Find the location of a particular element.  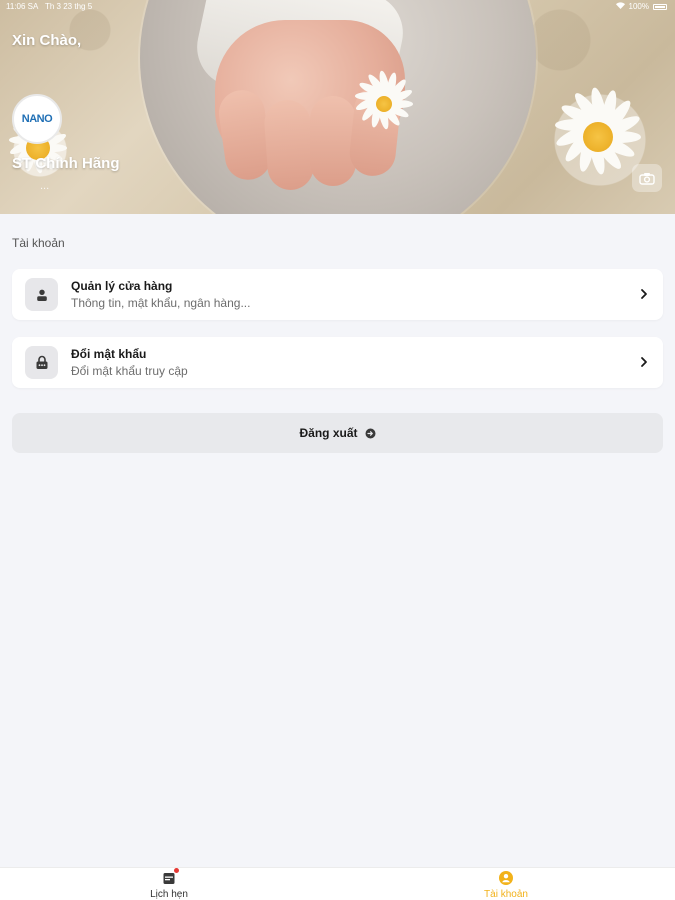

logout-label: Đăng xuất is located at coordinates (328, 433).